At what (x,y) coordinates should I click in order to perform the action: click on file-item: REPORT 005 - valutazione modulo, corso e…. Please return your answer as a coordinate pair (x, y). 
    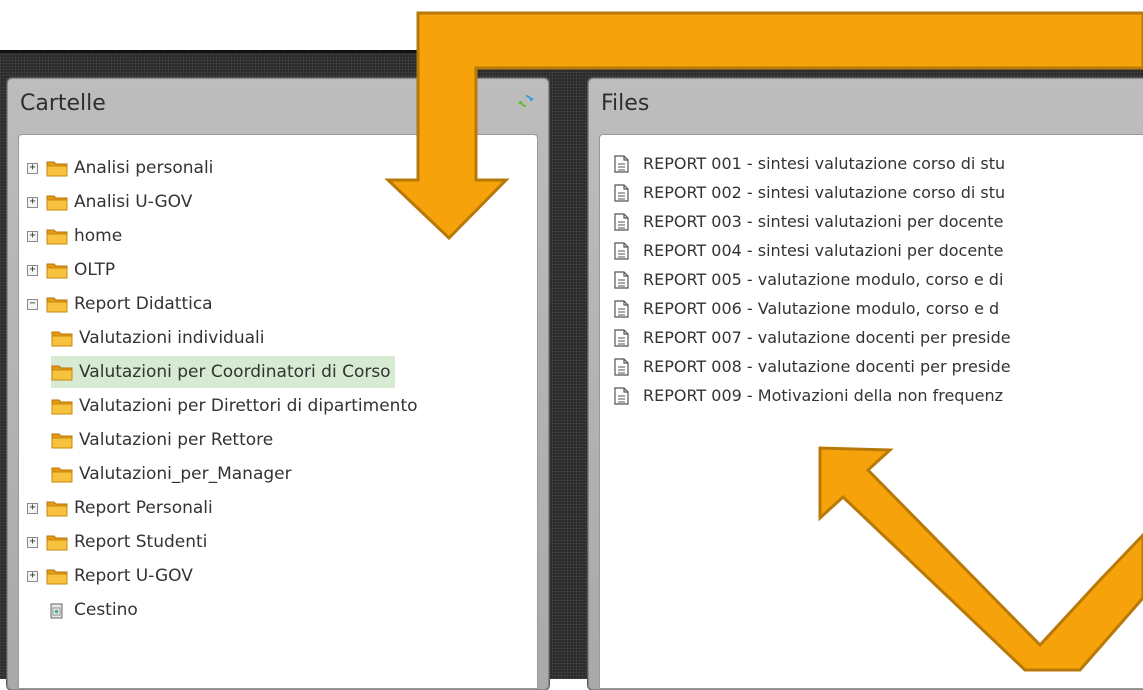
    Looking at the image, I should click on (812, 279).